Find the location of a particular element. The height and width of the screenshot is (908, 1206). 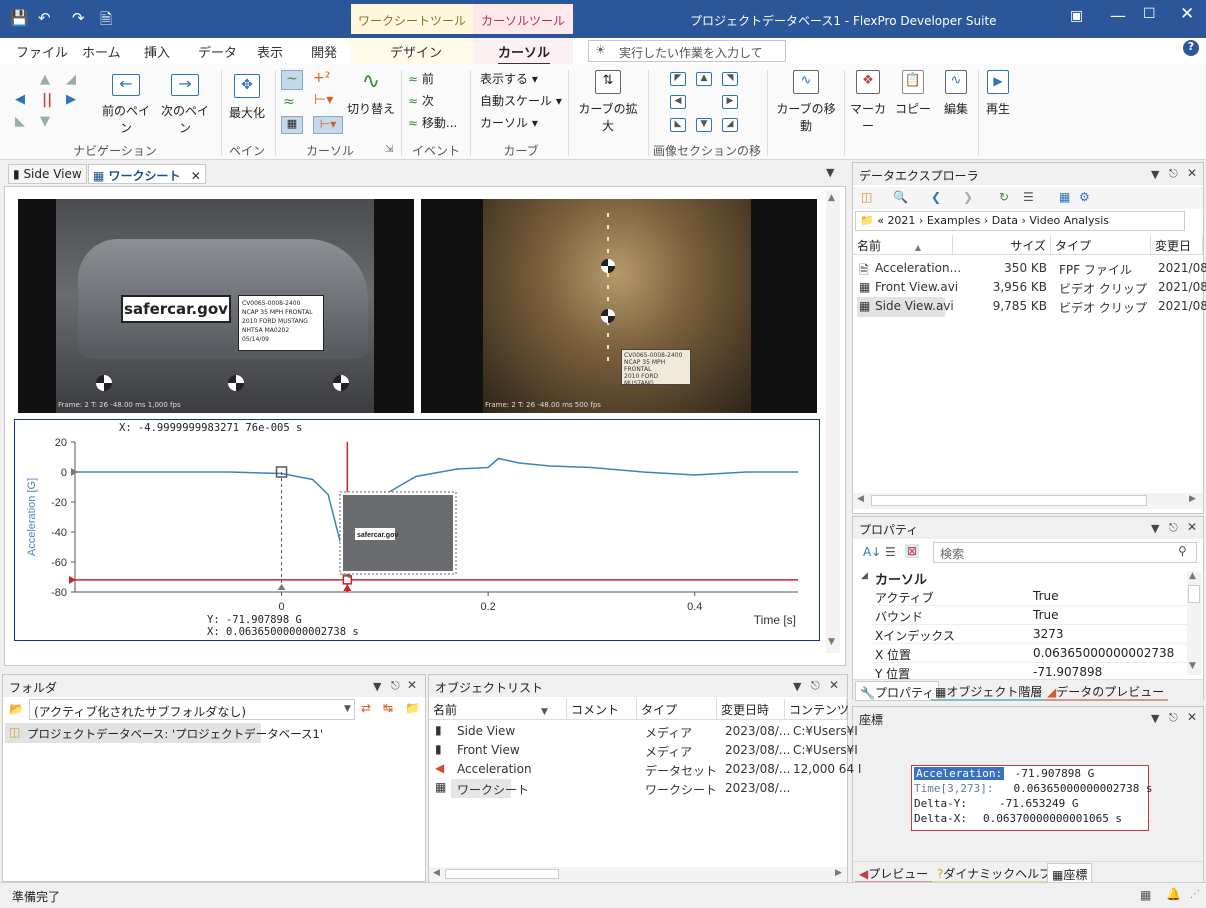

coords-menu-icon: ▼ is located at coordinates (1155, 718).